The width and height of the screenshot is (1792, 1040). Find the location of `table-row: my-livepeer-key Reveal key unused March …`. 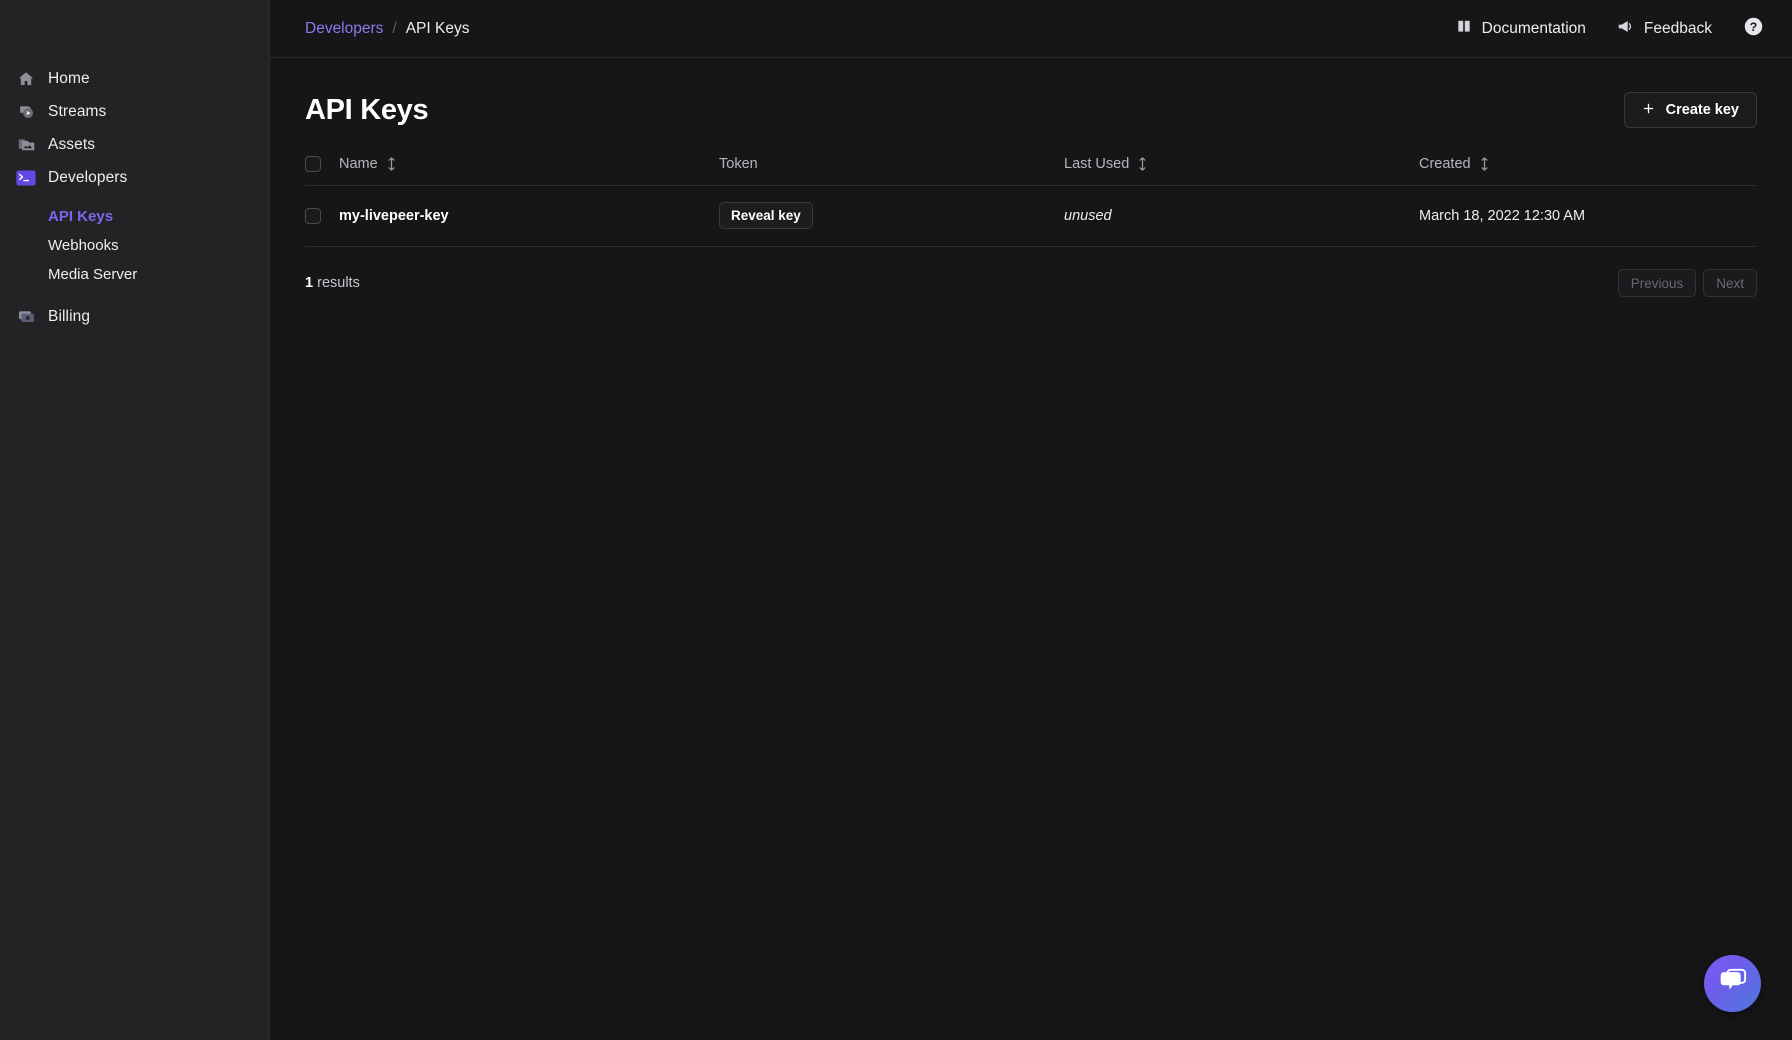

table-row: my-livepeer-key Reveal key unused March … is located at coordinates (1031, 216).